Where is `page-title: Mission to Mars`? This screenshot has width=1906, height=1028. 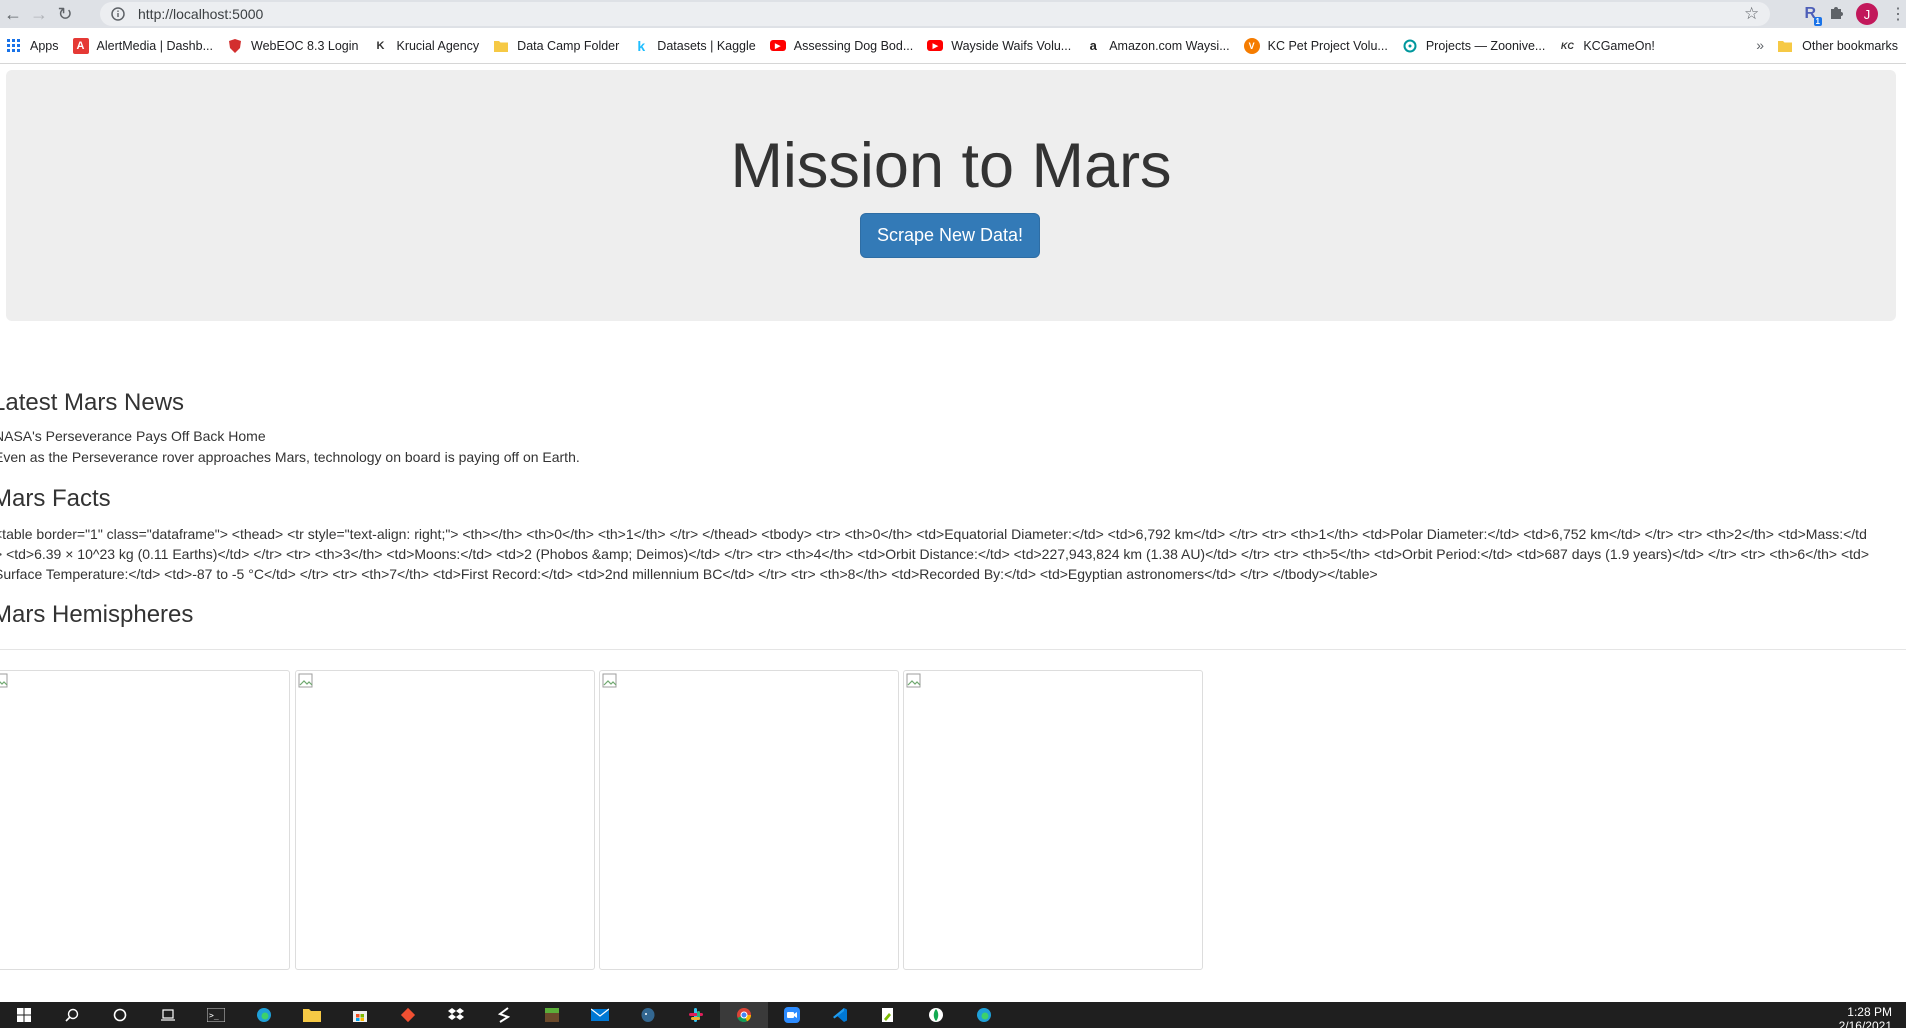
page-title: Mission to Mars is located at coordinates (951, 166).